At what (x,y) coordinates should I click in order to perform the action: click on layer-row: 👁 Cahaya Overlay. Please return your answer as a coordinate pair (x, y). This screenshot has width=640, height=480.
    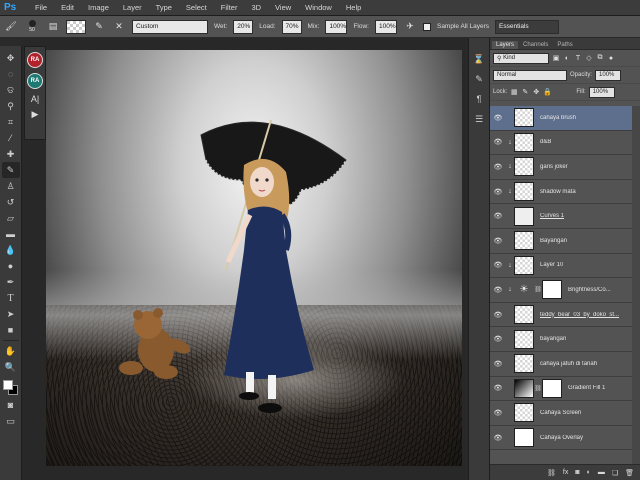
    Looking at the image, I should click on (565, 438).